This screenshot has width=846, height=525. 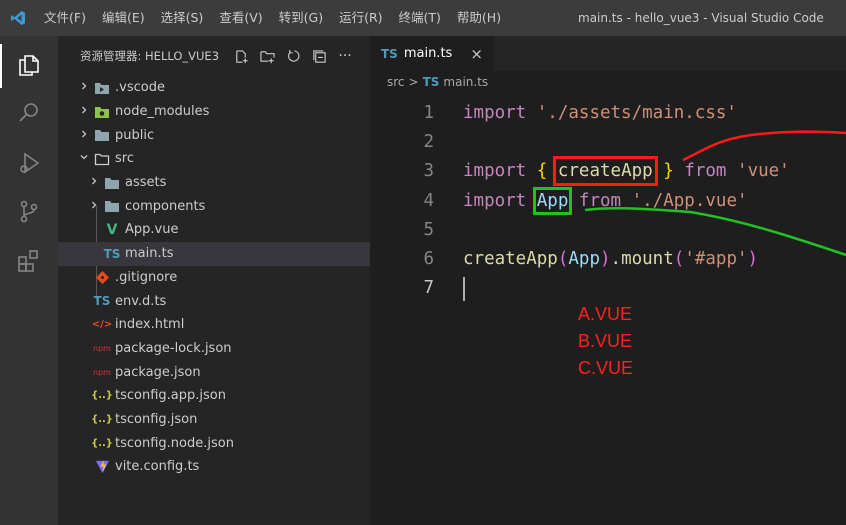 I want to click on tree-file: {..} tsconfig.json, so click(x=214, y=420).